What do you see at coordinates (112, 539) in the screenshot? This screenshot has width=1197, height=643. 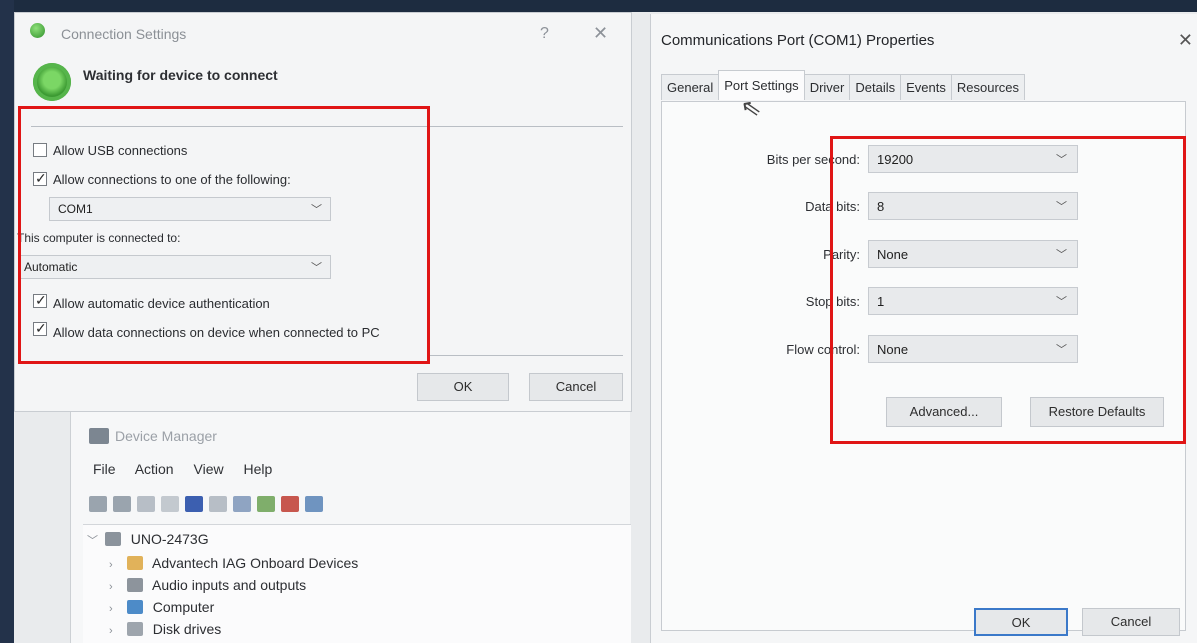 I see `computer-icon` at bounding box center [112, 539].